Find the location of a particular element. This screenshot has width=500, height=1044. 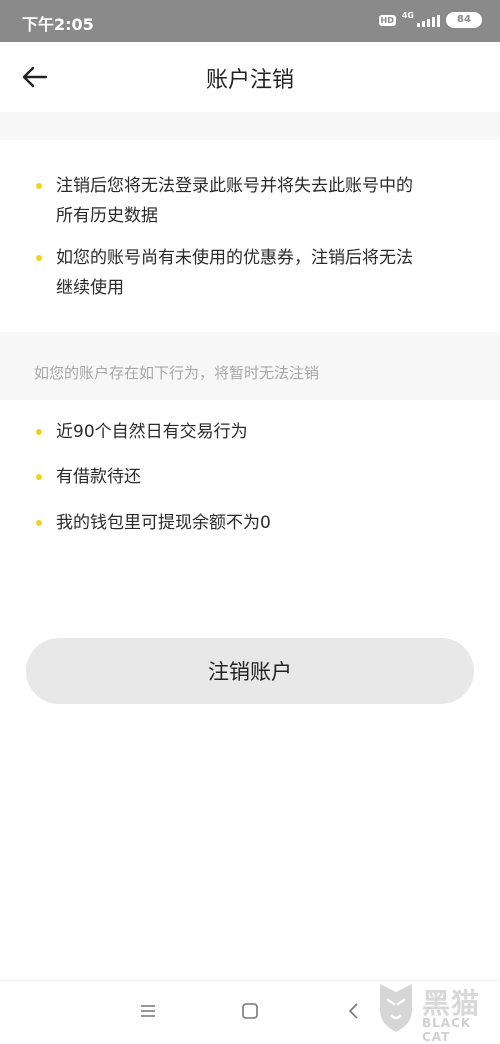

warning-item: 如您的账号尚有未使用的优惠券，注销后将无法 继续使用 is located at coordinates (224, 273).